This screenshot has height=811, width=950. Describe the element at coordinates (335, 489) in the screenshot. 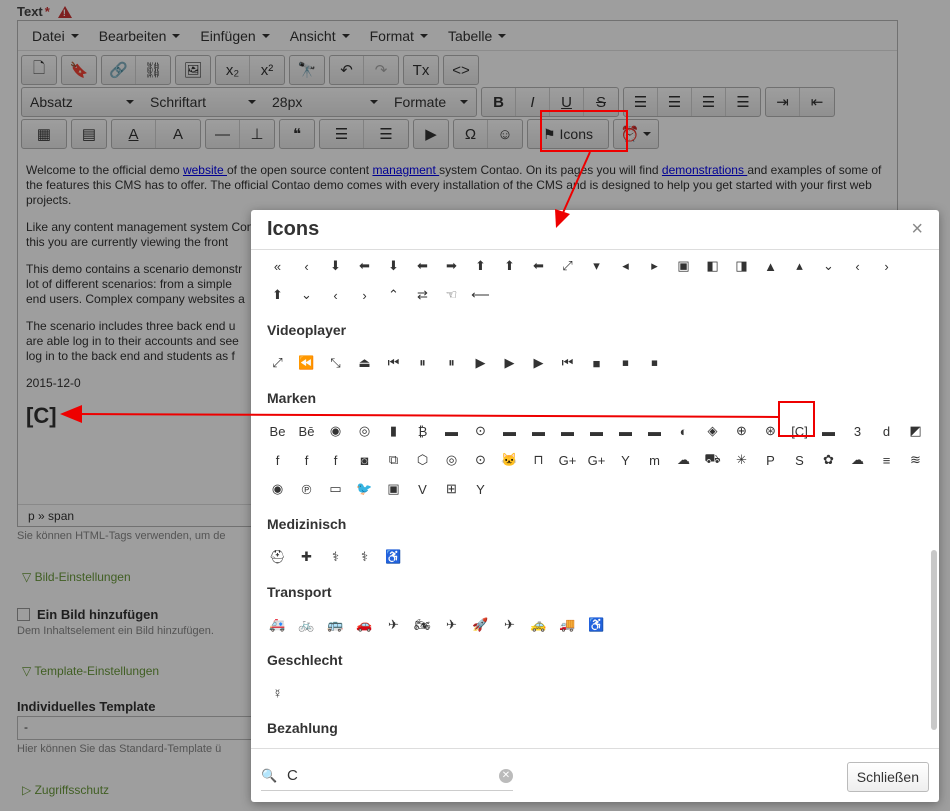

I see `icon-option: ▭` at that location.